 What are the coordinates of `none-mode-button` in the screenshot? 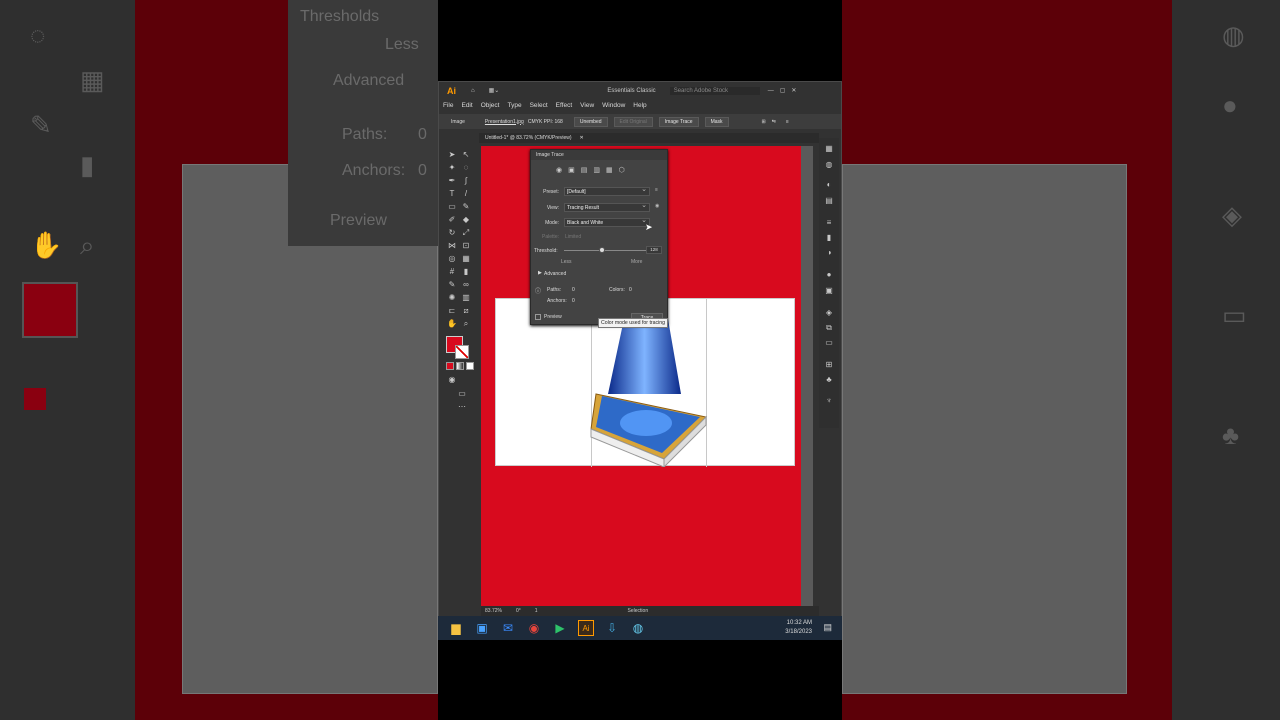 It's located at (470, 366).